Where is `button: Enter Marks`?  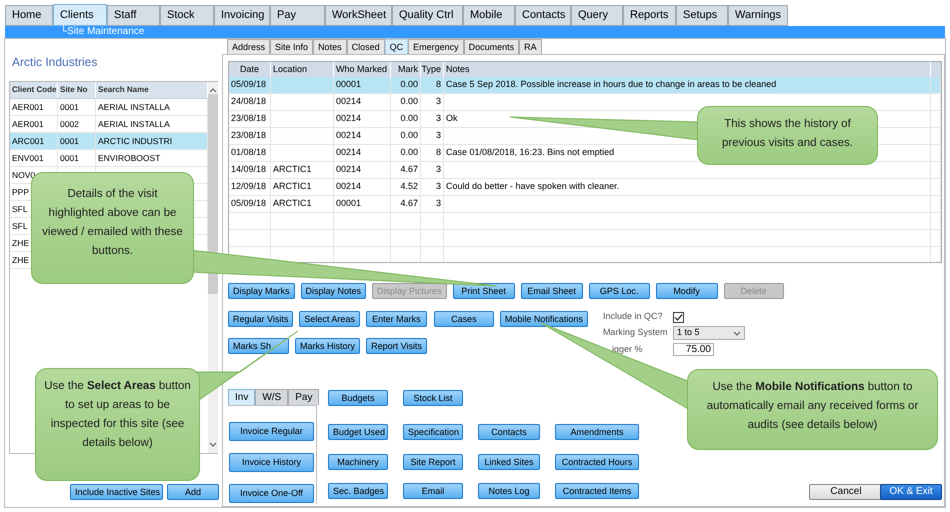
button: Enter Marks is located at coordinates (396, 319).